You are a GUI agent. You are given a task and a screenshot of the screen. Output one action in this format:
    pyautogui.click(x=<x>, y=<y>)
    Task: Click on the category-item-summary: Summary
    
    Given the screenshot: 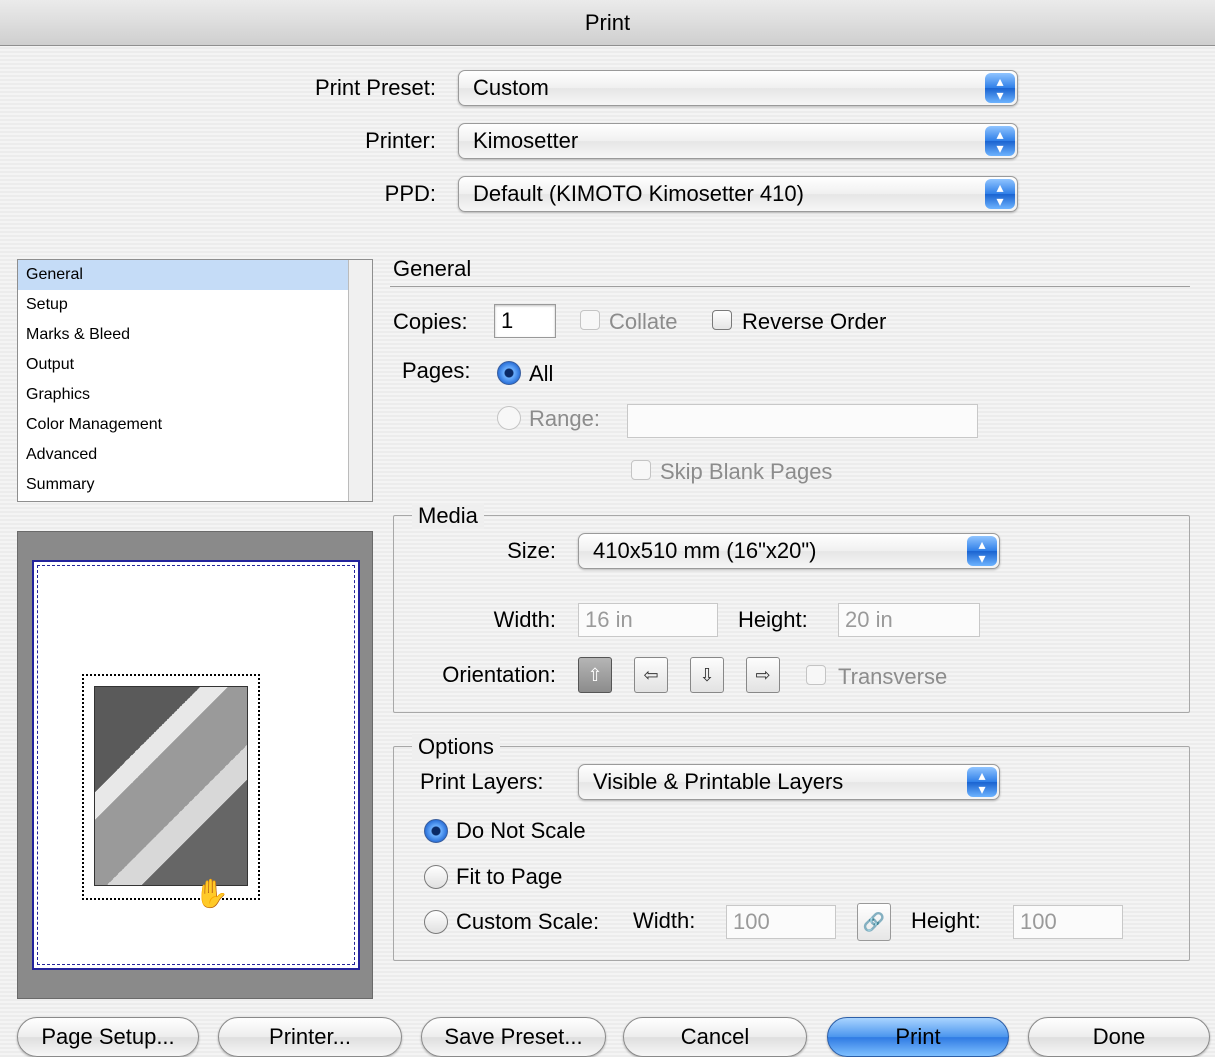 What is the action you would take?
    pyautogui.click(x=195, y=485)
    